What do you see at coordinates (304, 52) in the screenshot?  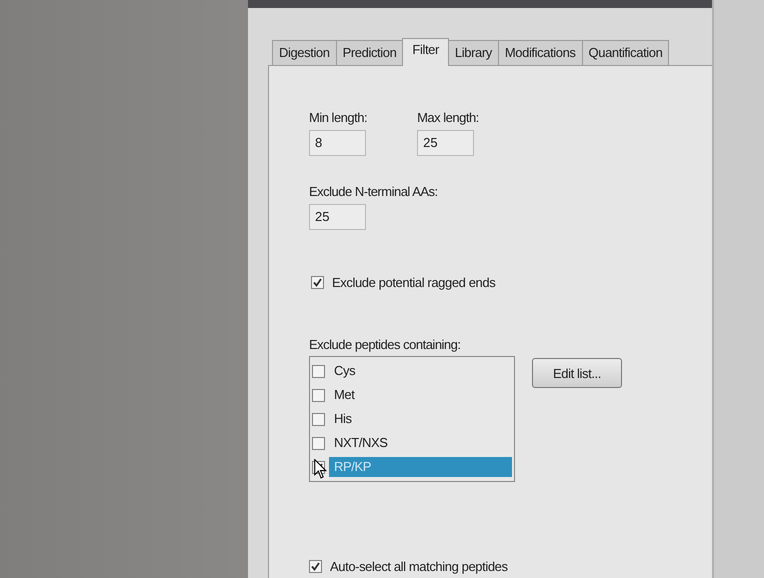 I see `tab: Digestion` at bounding box center [304, 52].